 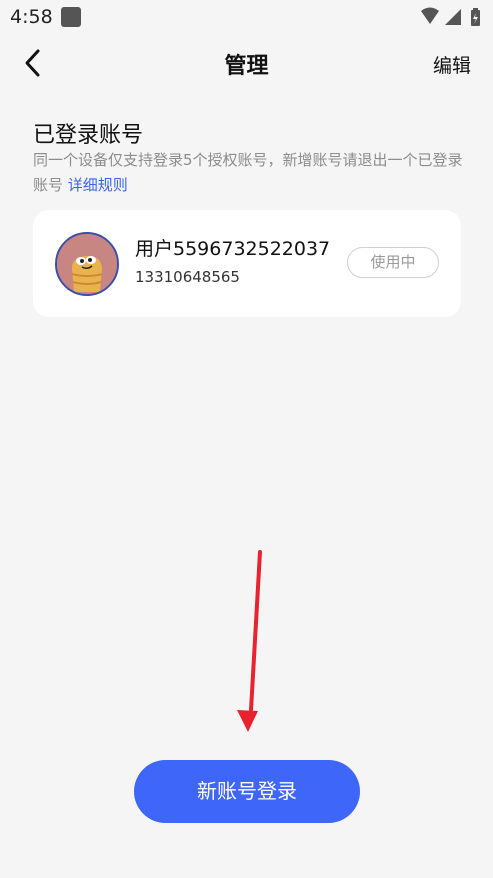 I want to click on status-bar: 4:58, so click(x=246, y=17).